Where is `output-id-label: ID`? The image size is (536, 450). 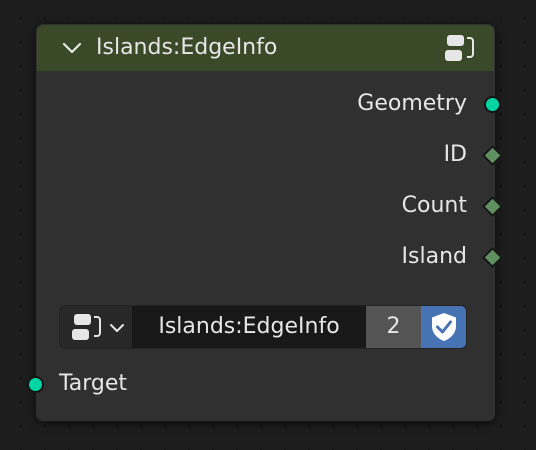
output-id-label: ID is located at coordinates (455, 154).